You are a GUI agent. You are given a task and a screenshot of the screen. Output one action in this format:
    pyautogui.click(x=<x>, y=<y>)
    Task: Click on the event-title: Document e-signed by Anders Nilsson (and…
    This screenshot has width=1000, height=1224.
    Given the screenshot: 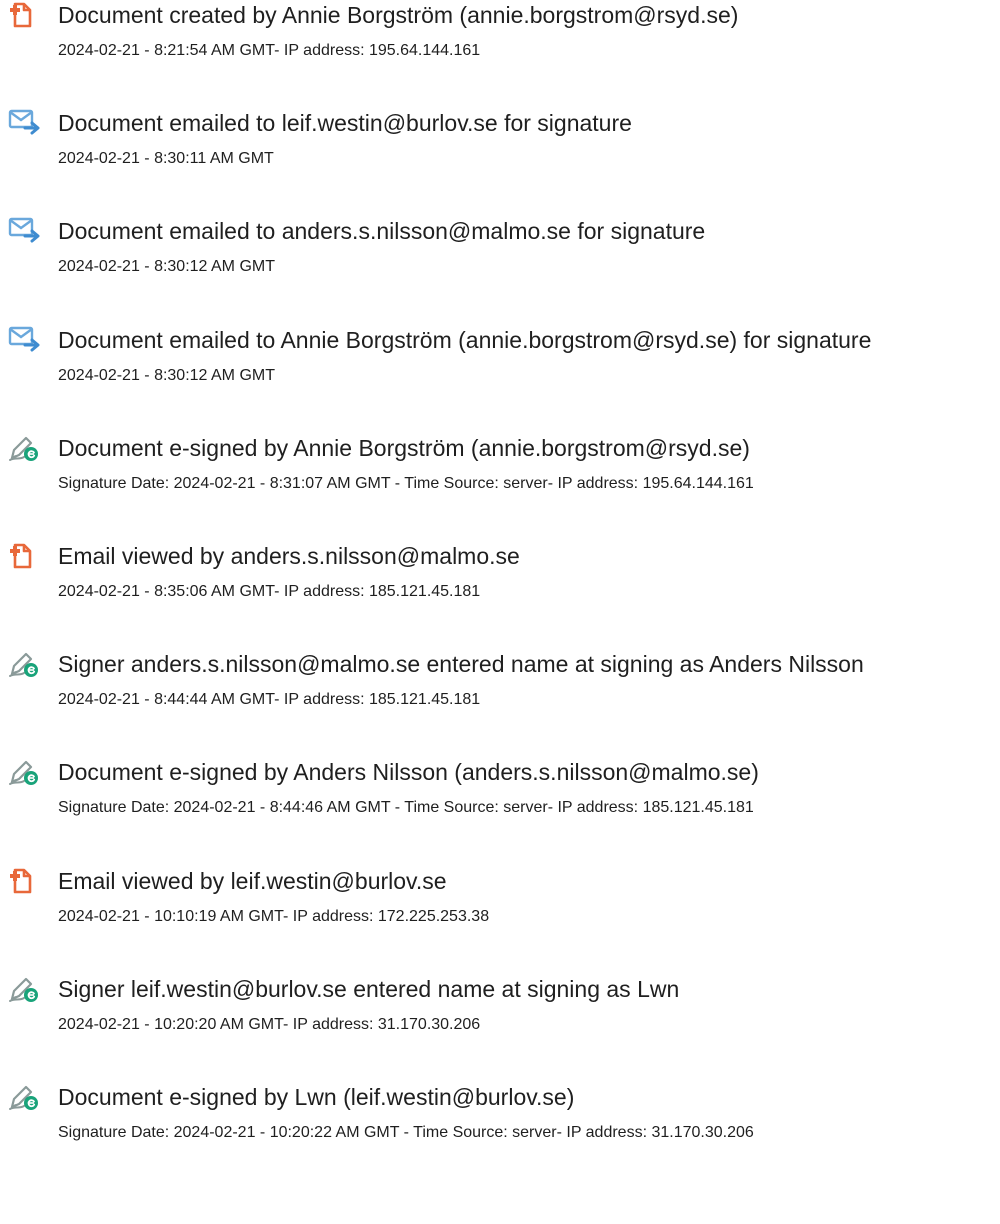 What is the action you would take?
    pyautogui.click(x=408, y=772)
    